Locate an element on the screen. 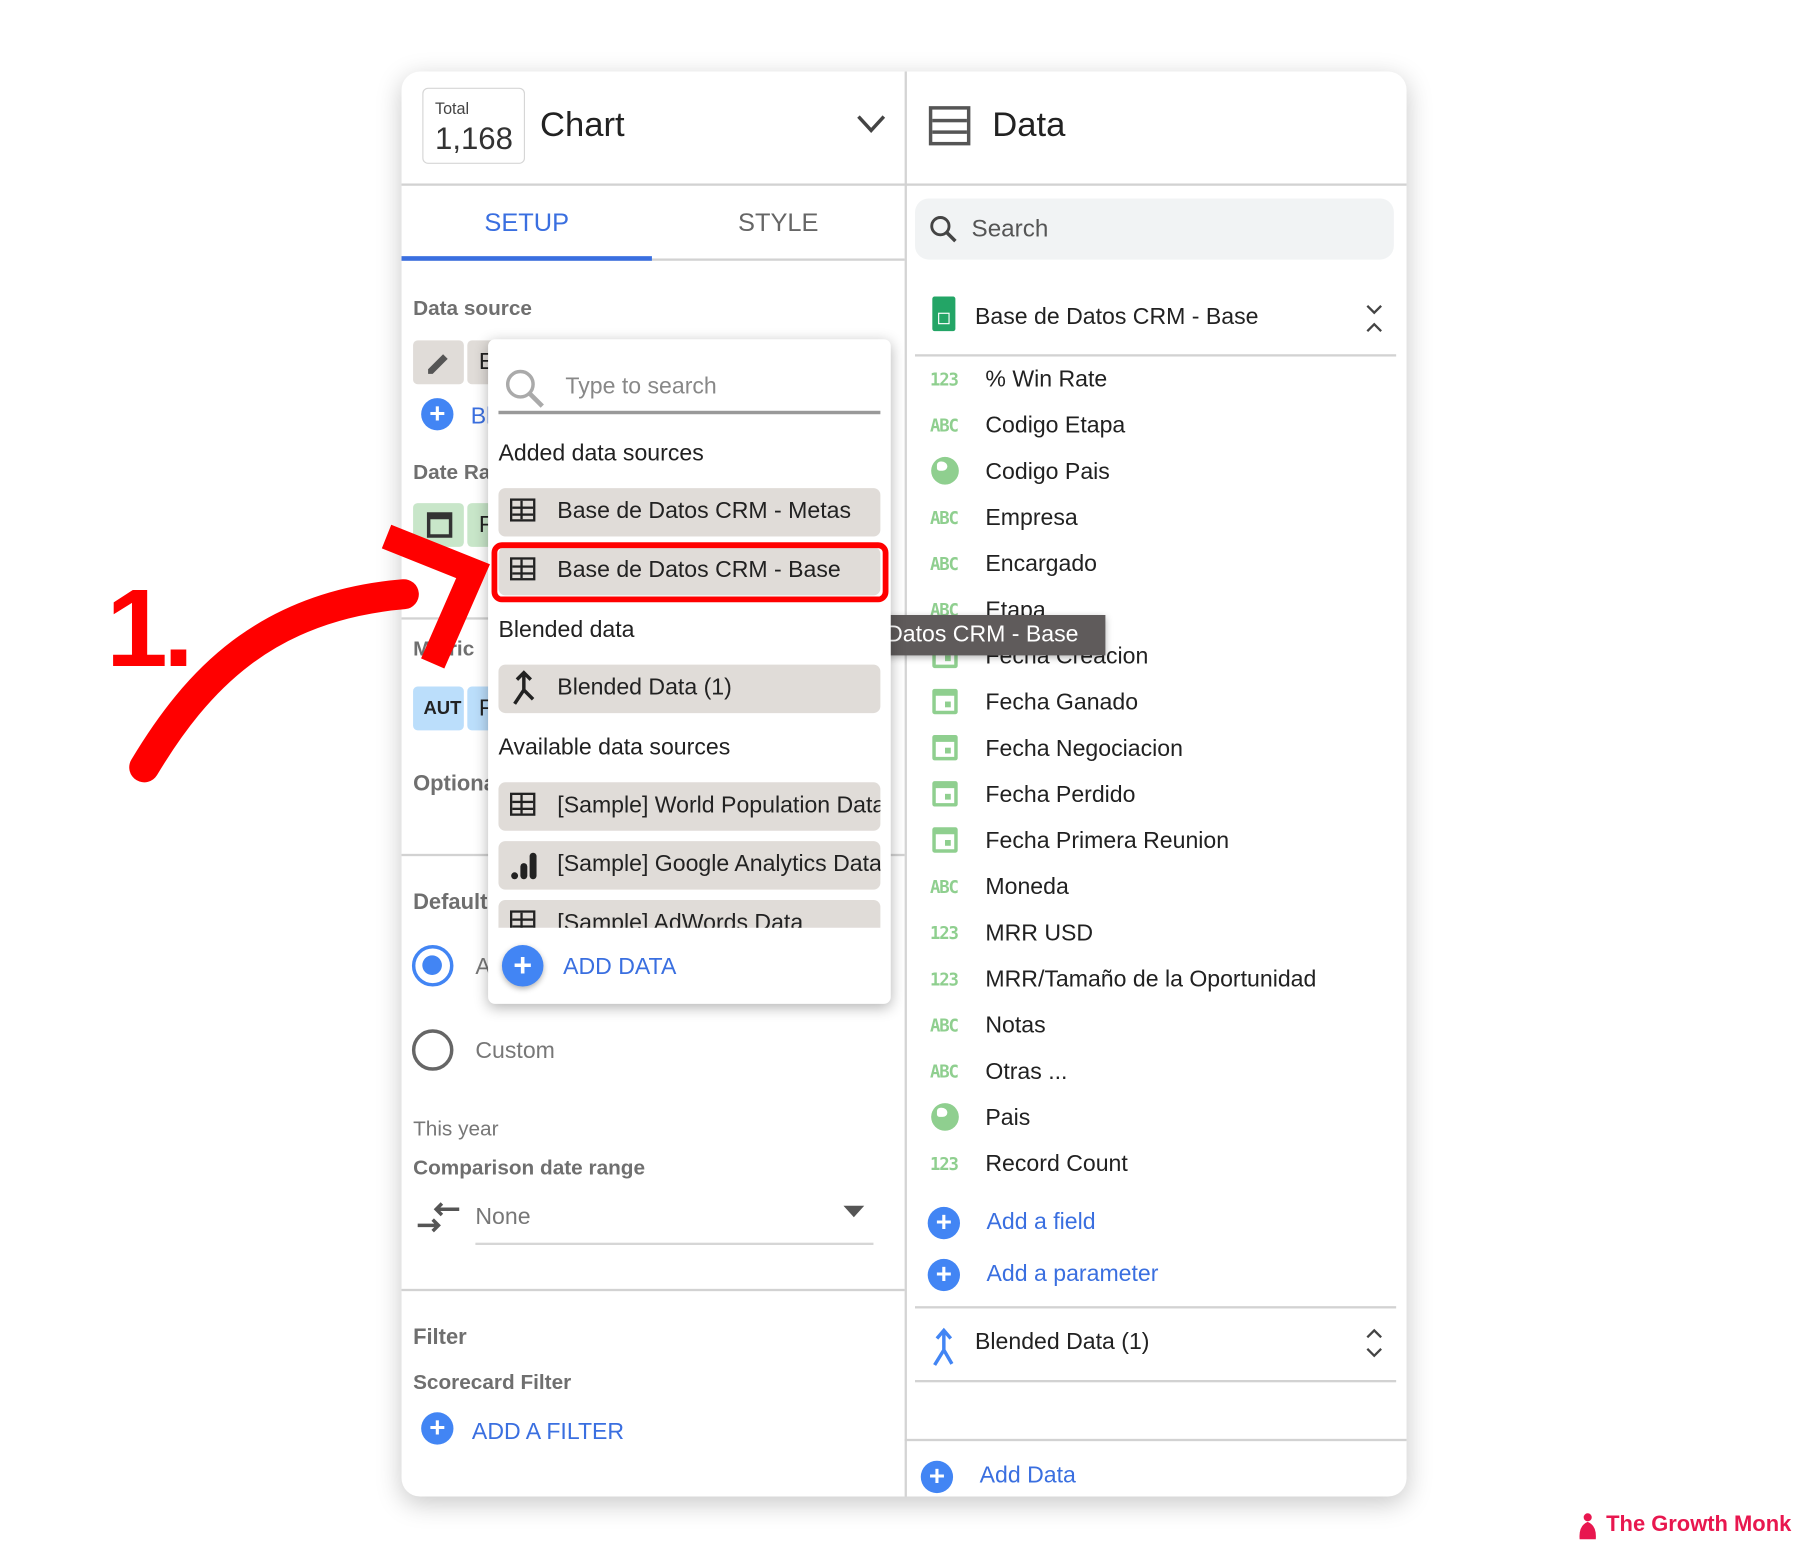 The height and width of the screenshot is (1560, 1800). field-search-input: Search is located at coordinates (1154, 229).